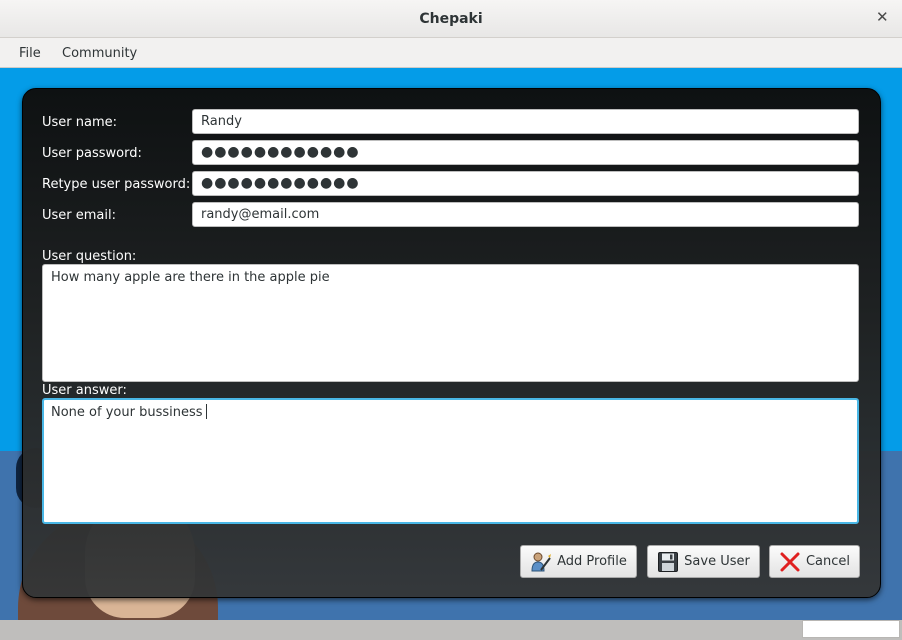  I want to click on cancel-label: Cancel, so click(828, 561).